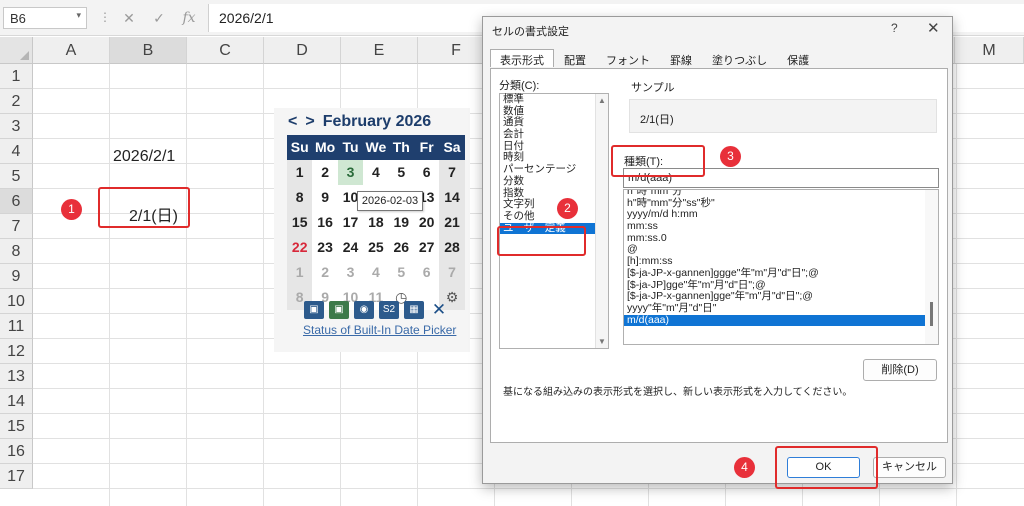 The image size is (1024, 506). I want to click on help-icon: ?, so click(894, 28).